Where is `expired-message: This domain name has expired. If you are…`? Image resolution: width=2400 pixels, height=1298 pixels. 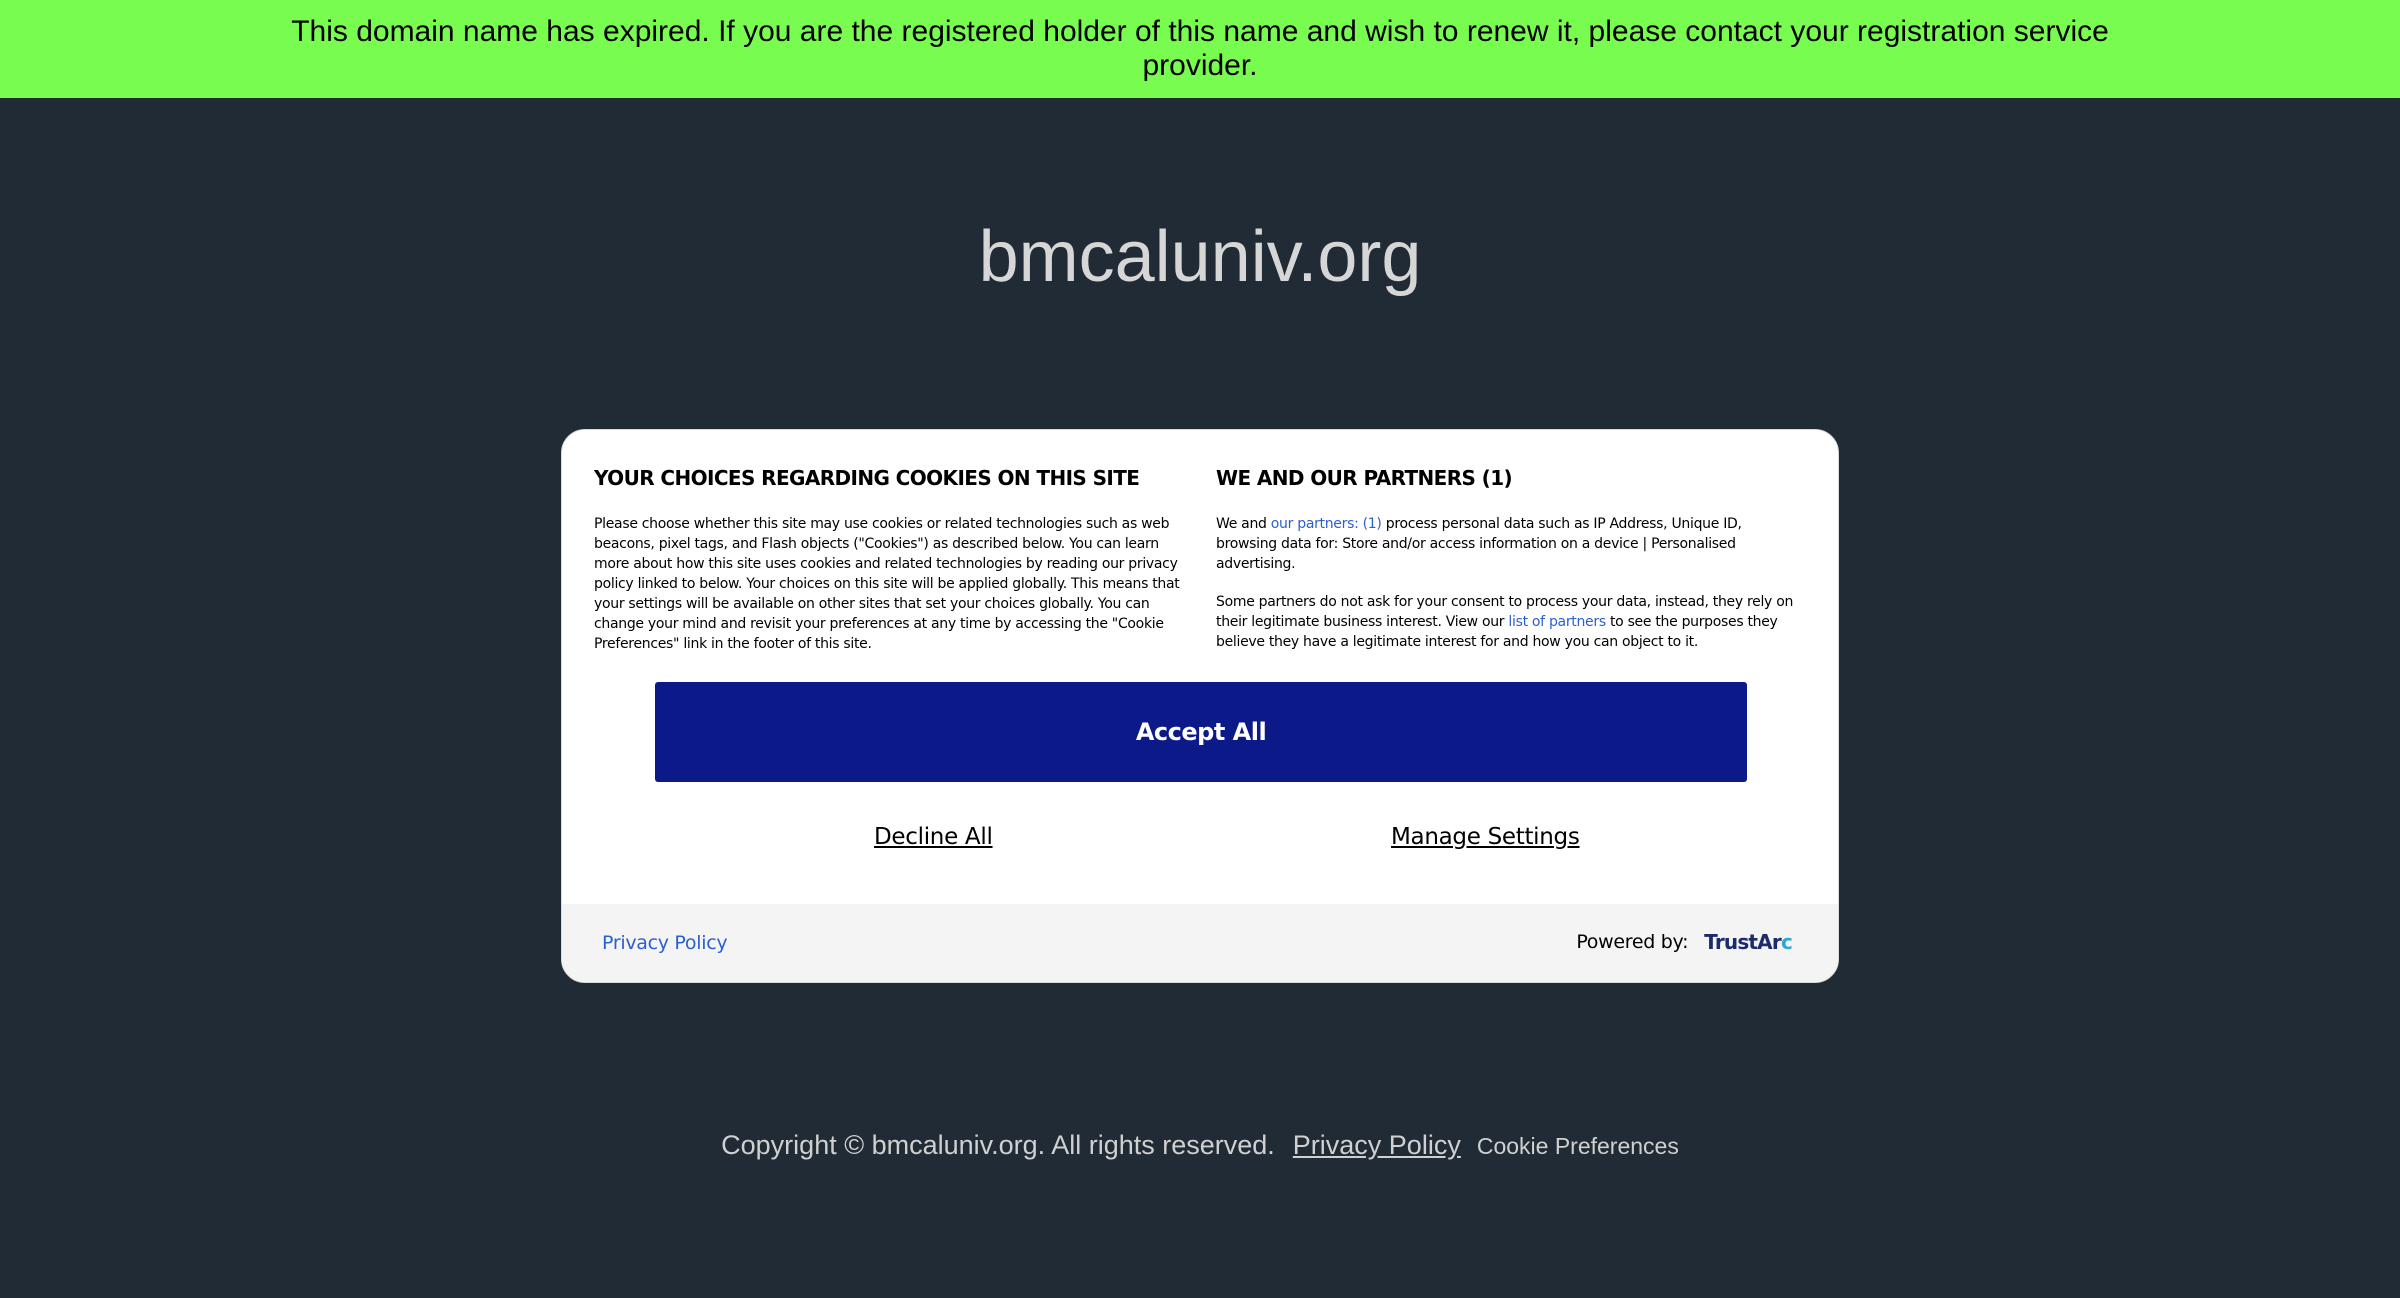 expired-message: This domain name has expired. If you are… is located at coordinates (1200, 48).